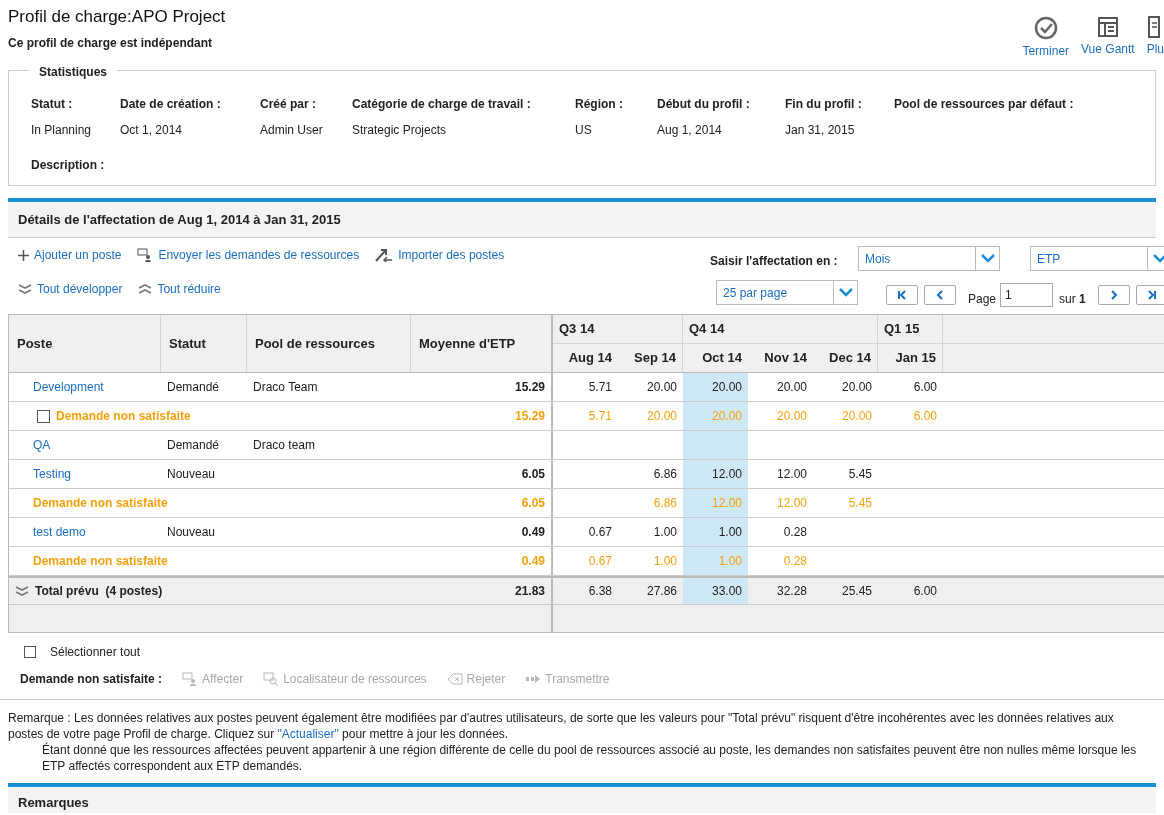  What do you see at coordinates (791, 591) in the screenshot?
I see `table-cell-text: 32.28` at bounding box center [791, 591].